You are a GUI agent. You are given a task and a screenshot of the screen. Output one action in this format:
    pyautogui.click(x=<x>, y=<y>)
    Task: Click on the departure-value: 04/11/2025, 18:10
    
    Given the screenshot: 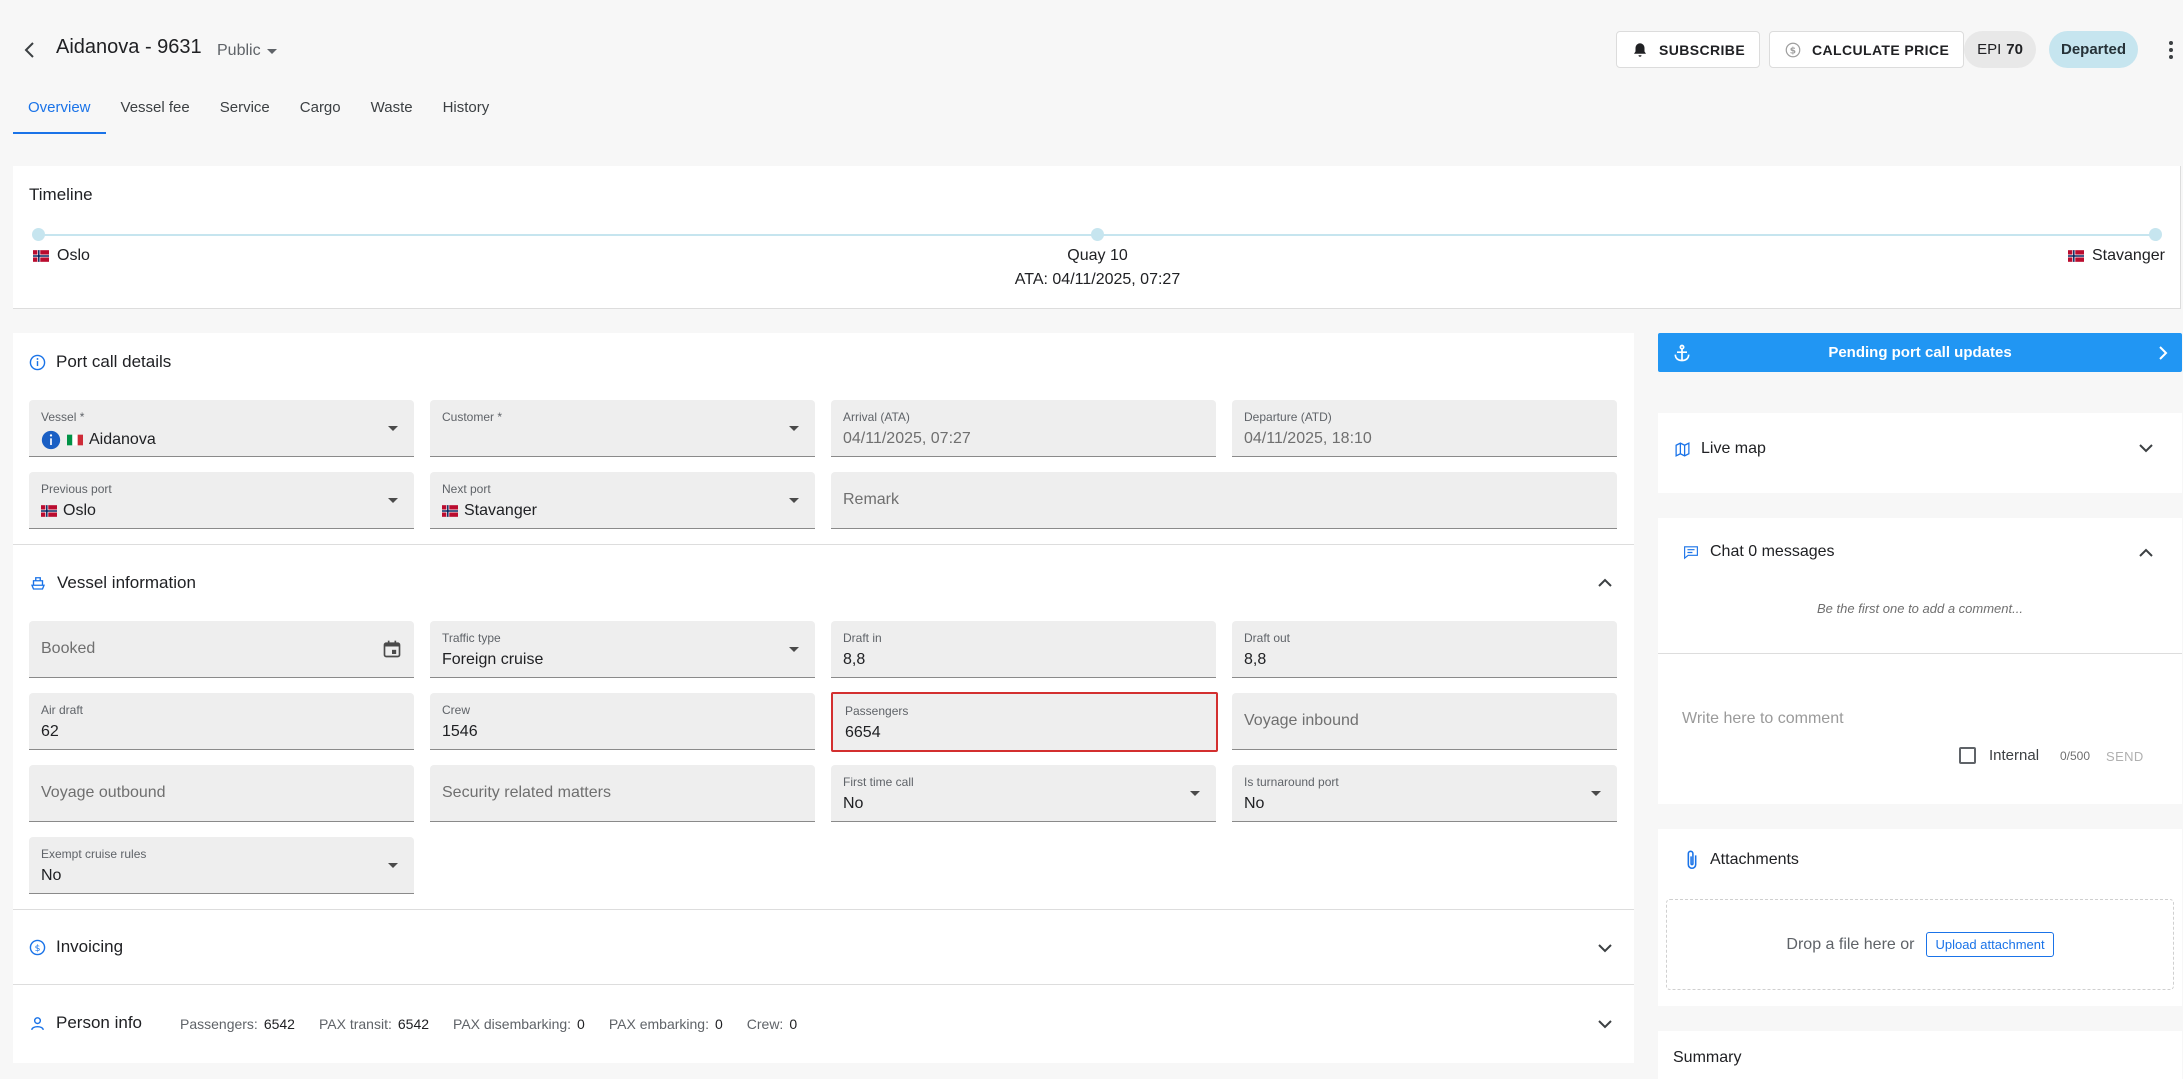 What is the action you would take?
    pyautogui.click(x=1308, y=438)
    